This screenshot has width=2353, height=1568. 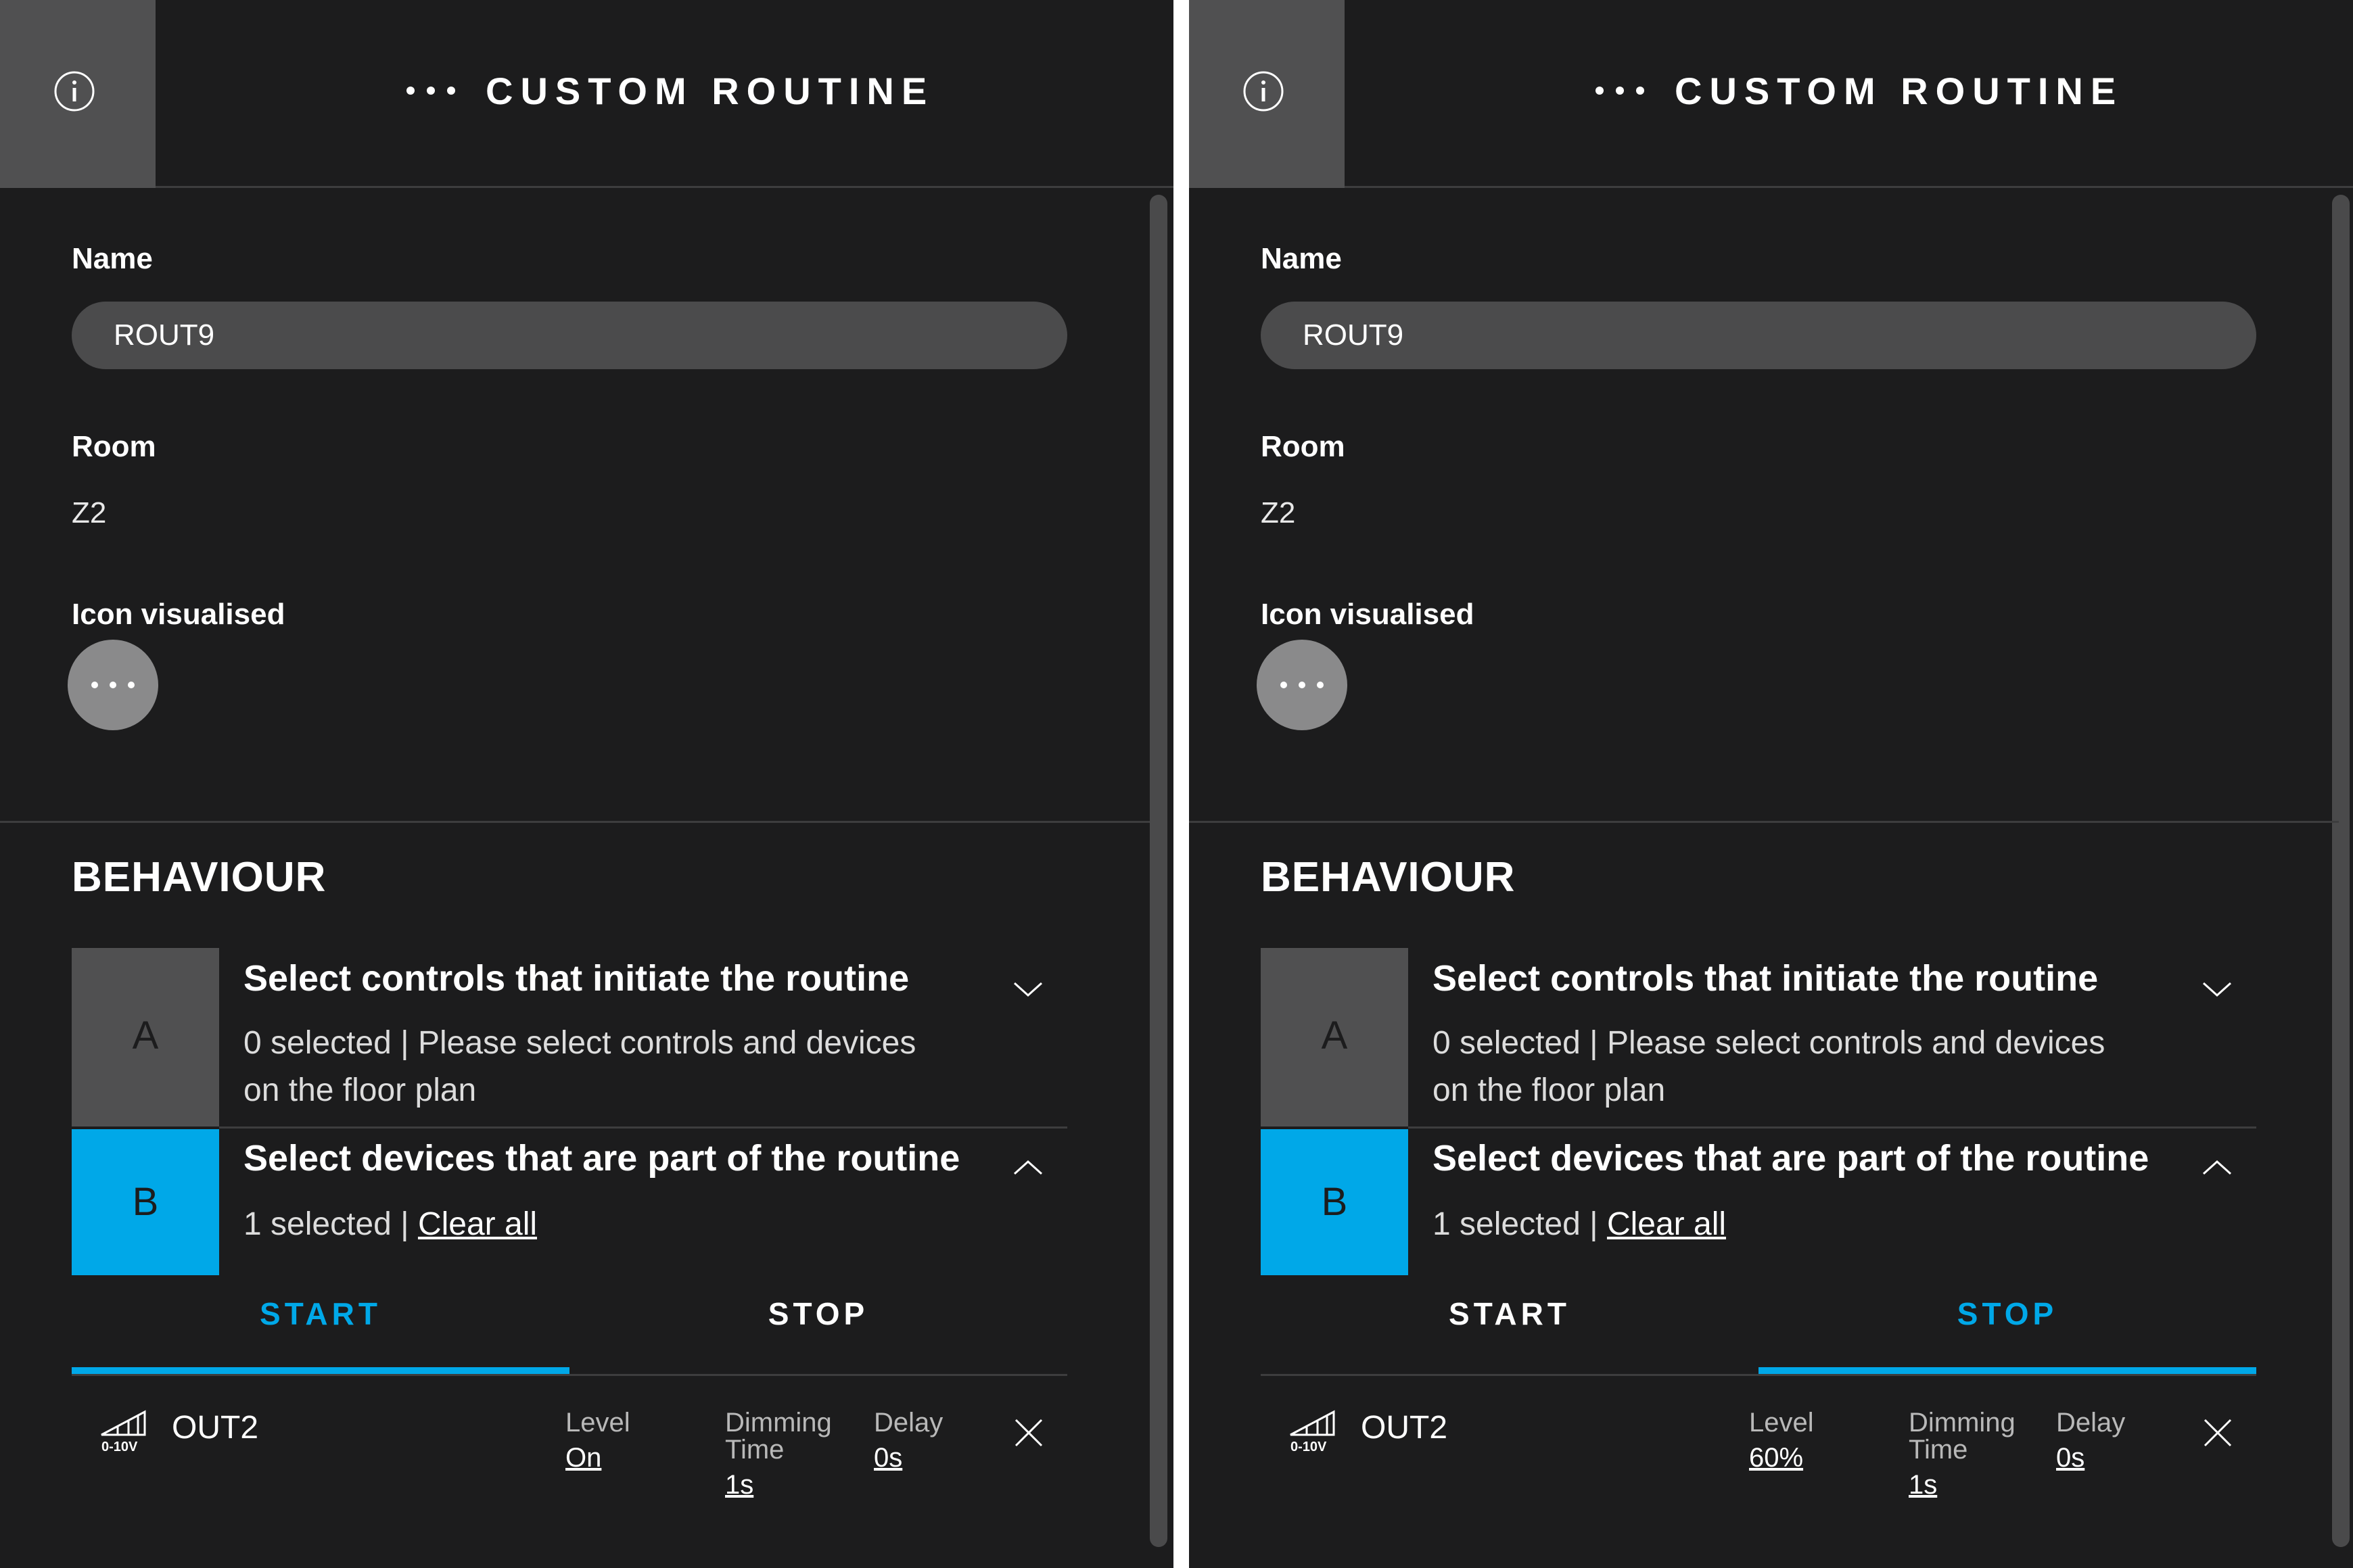 What do you see at coordinates (583, 1458) in the screenshot?
I see `level-value: On` at bounding box center [583, 1458].